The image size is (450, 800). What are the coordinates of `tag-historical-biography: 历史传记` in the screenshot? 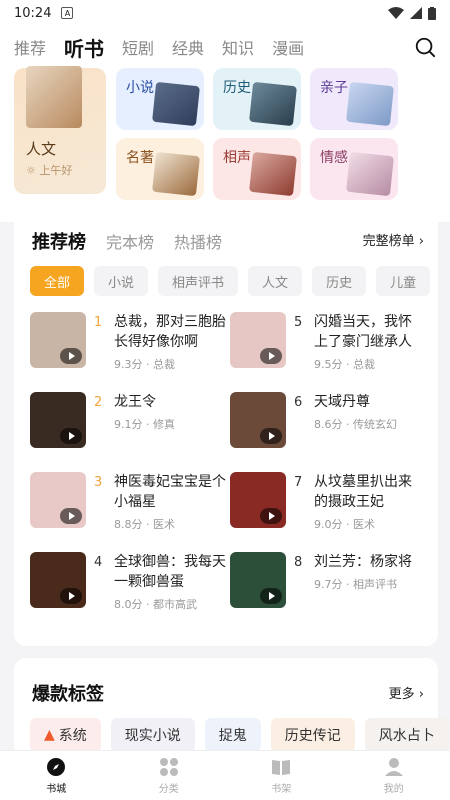 It's located at (312, 735).